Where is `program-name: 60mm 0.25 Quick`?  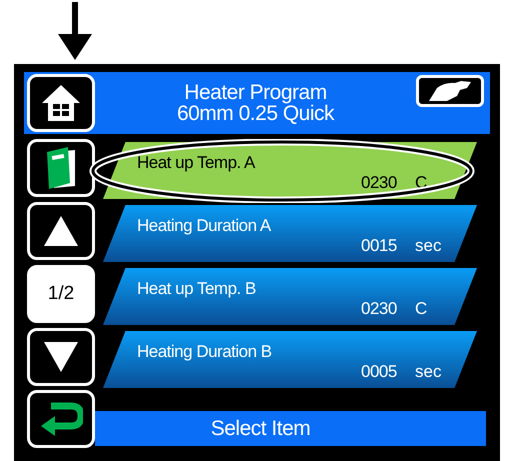
program-name: 60mm 0.25 Quick is located at coordinates (255, 113).